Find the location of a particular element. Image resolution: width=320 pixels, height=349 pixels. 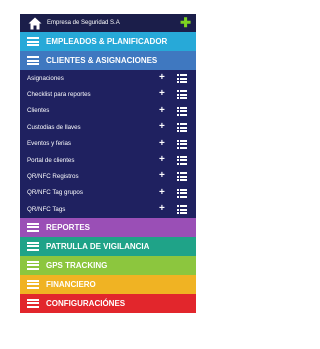

submenu-item-qr-nfc-tags: QR/NFC Tags + is located at coordinates (108, 209).